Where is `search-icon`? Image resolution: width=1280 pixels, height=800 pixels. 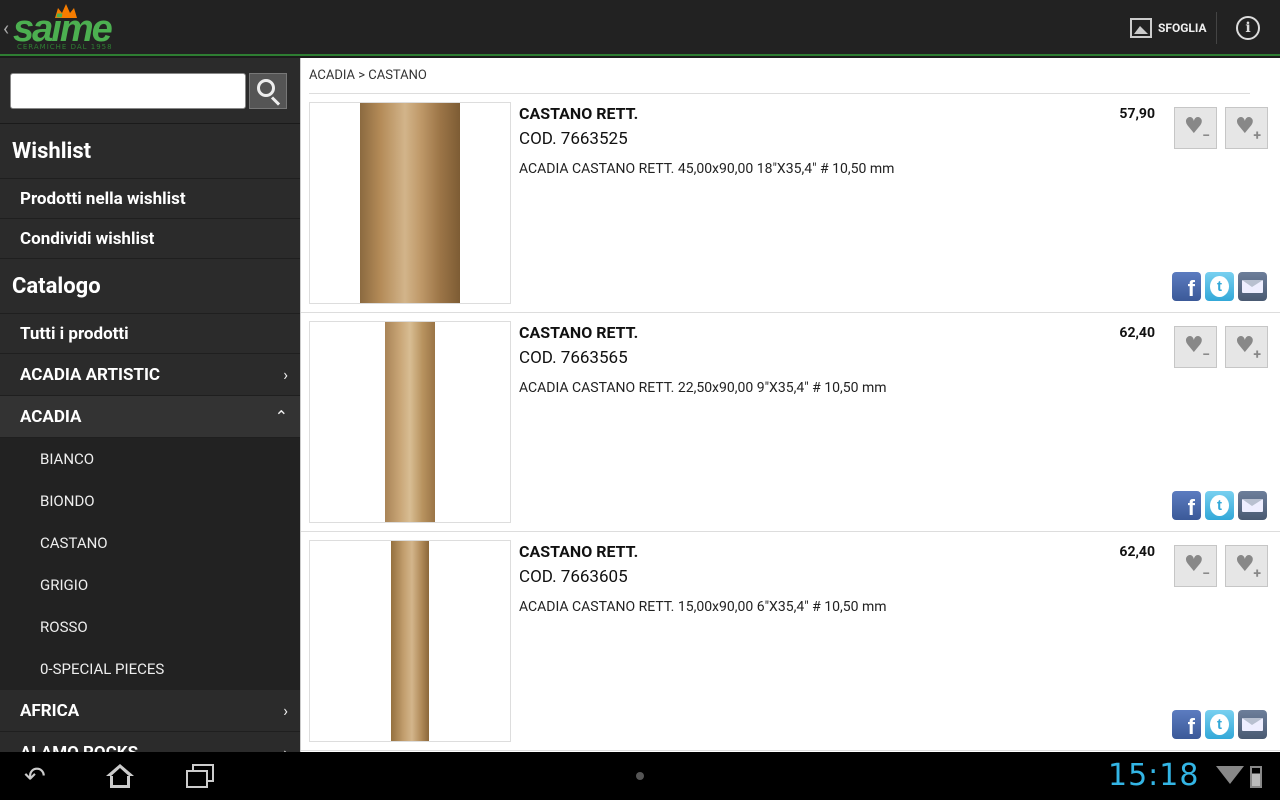
search-icon is located at coordinates (266, 88).